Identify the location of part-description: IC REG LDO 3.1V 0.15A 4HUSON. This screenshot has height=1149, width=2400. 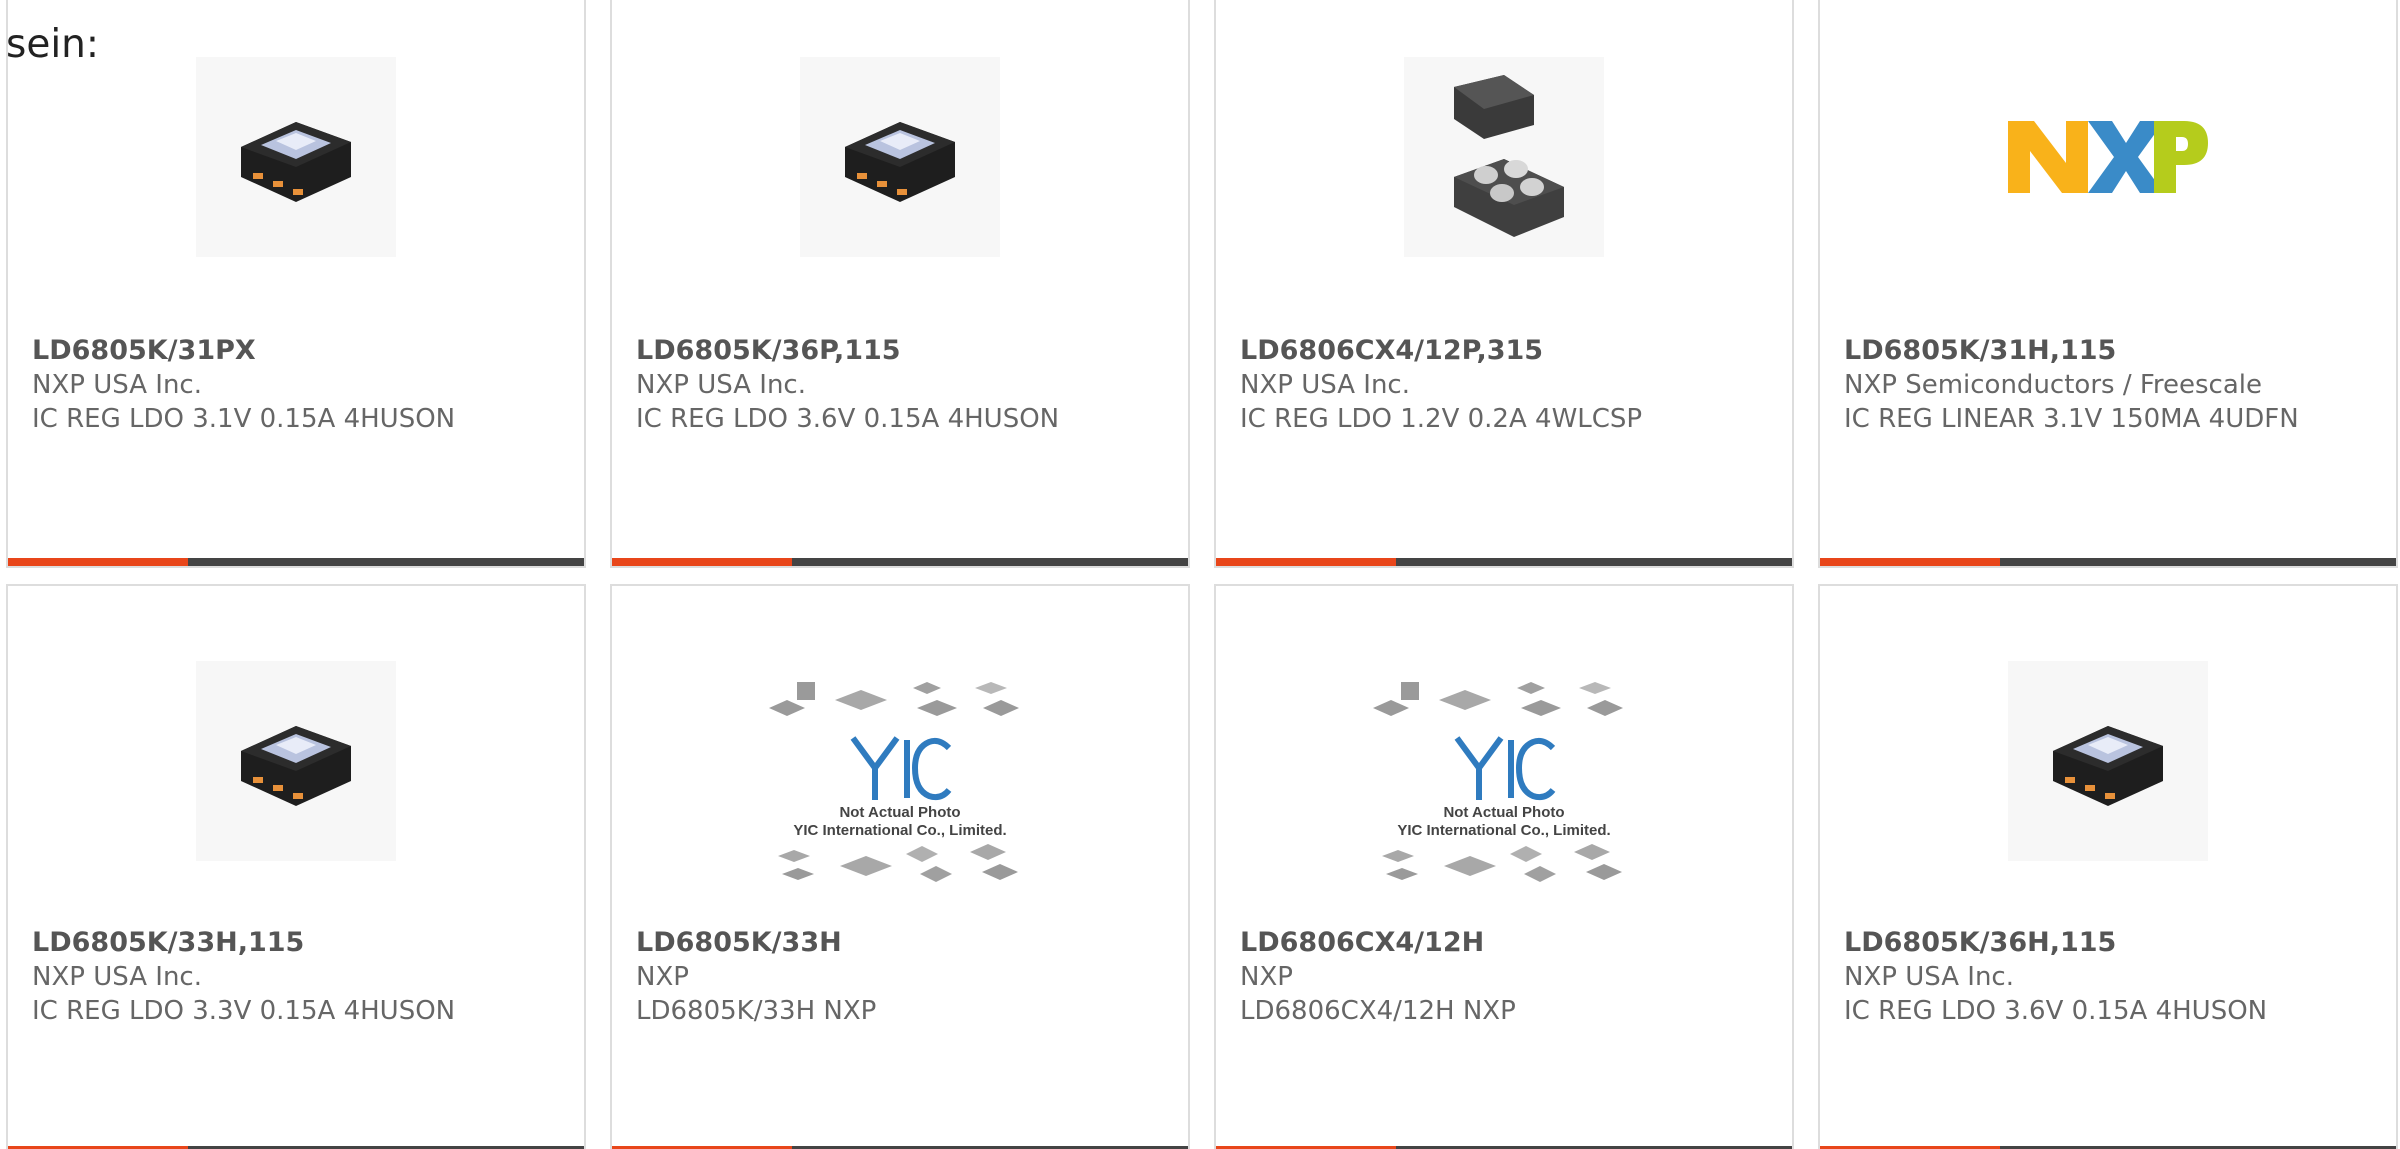
(244, 419).